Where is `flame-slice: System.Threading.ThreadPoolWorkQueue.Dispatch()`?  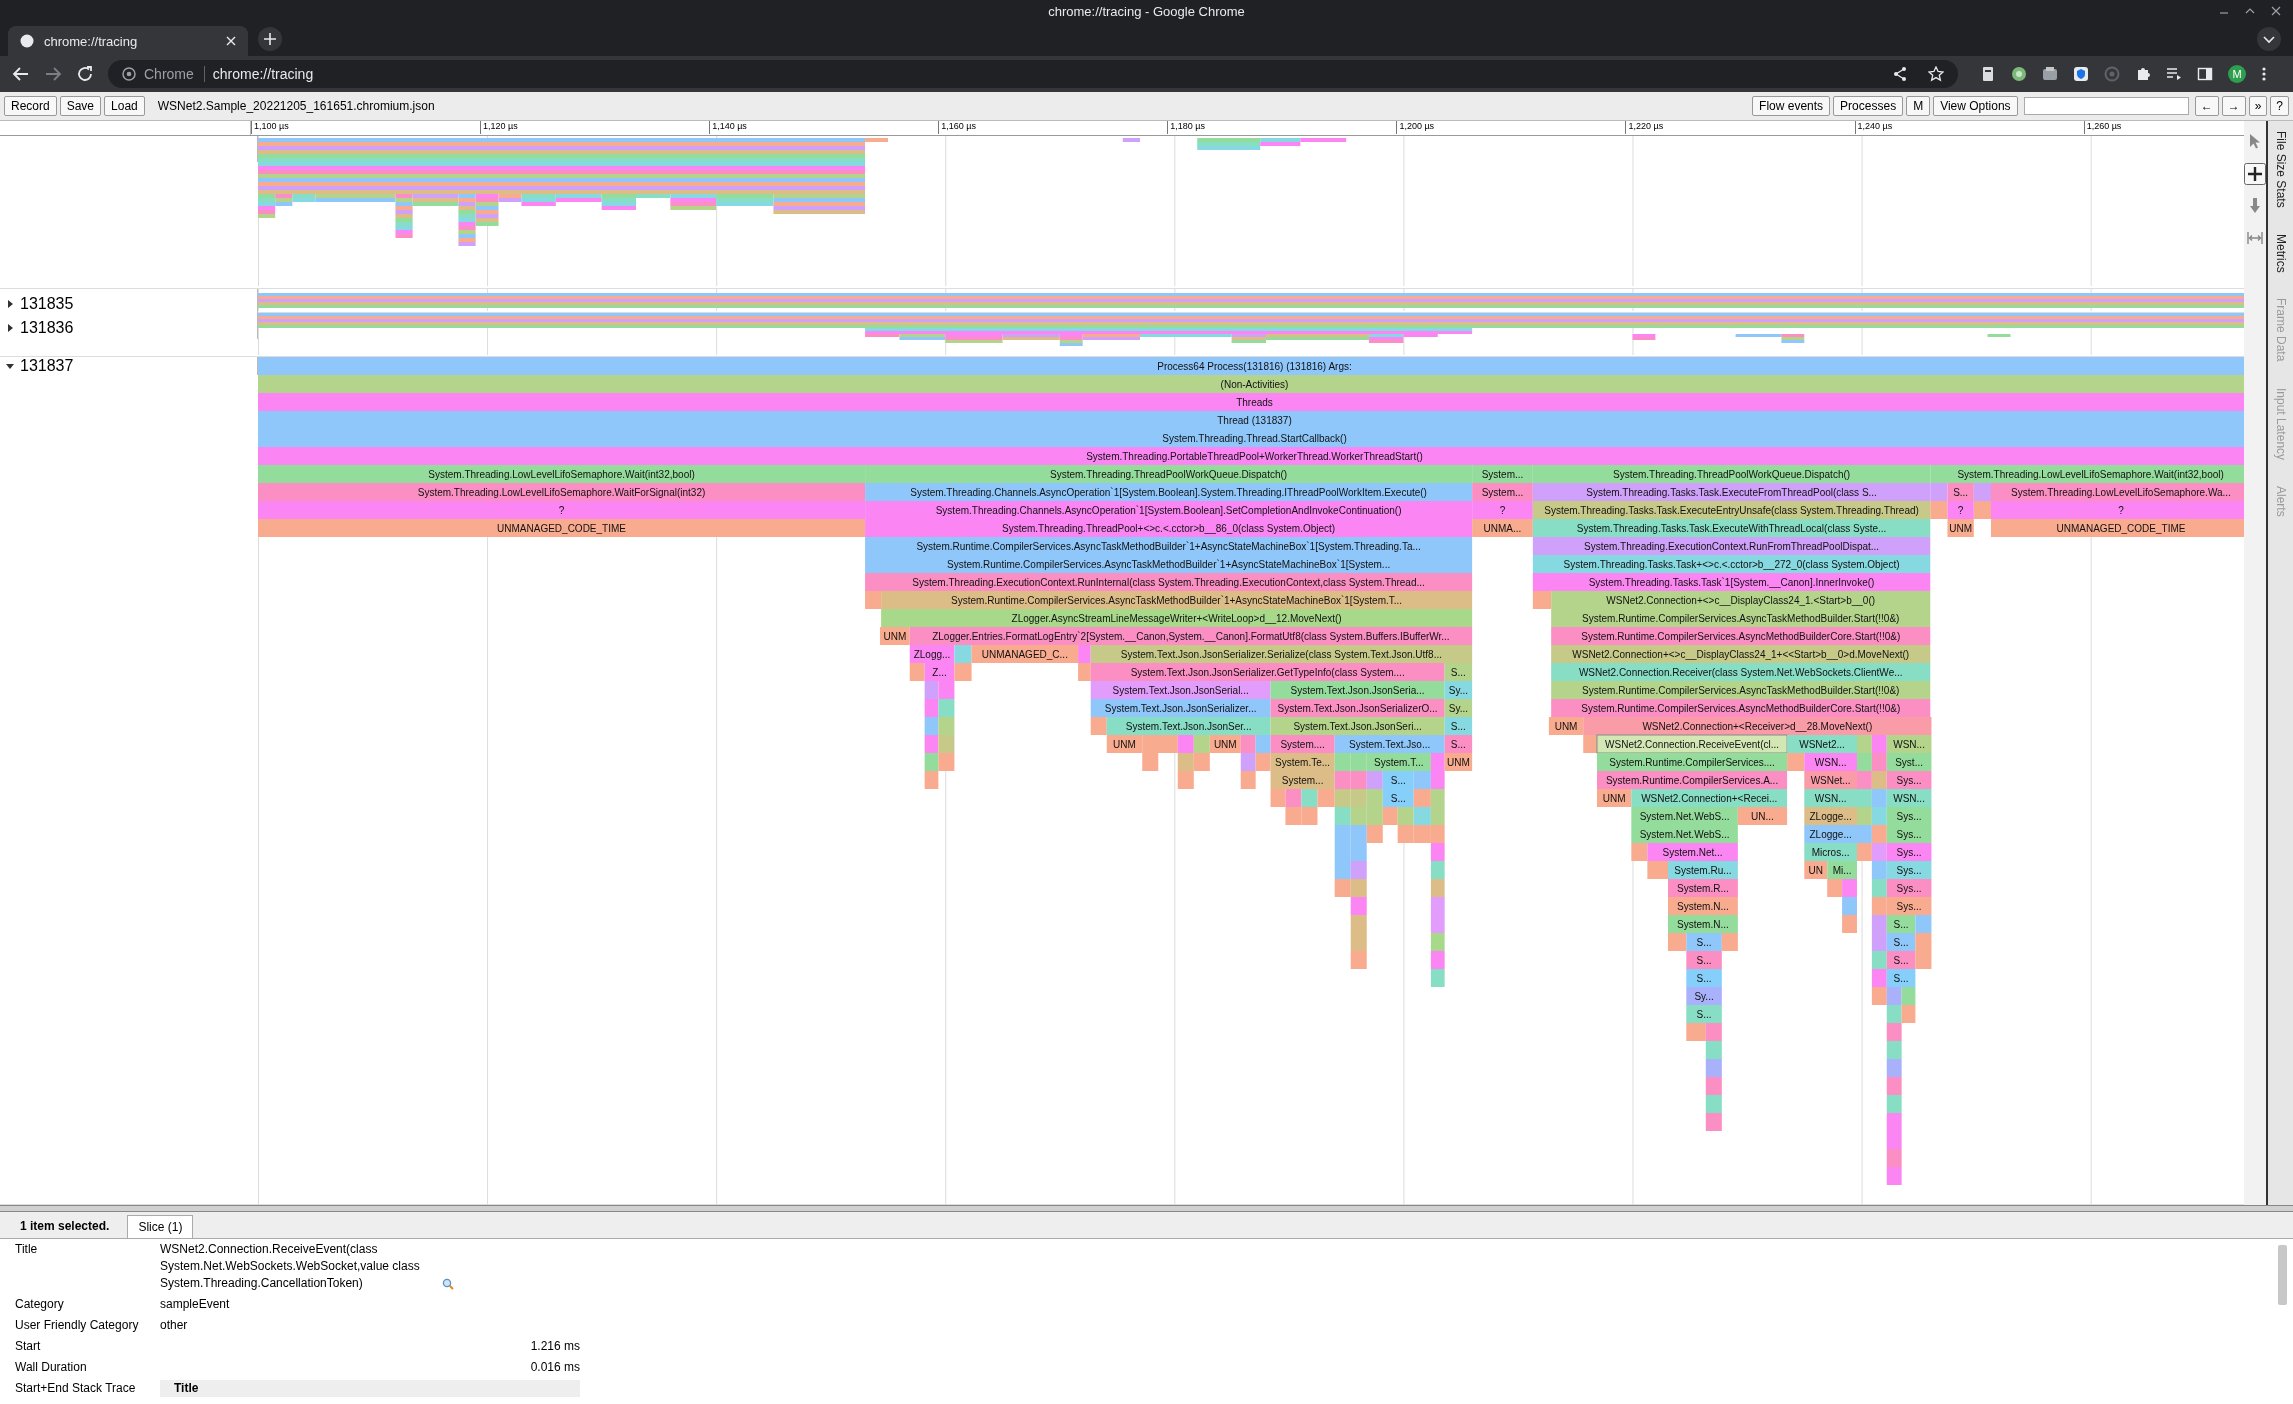
flame-slice: System.Threading.ThreadPoolWorkQueue.Dispatch() is located at coordinates (1169, 474).